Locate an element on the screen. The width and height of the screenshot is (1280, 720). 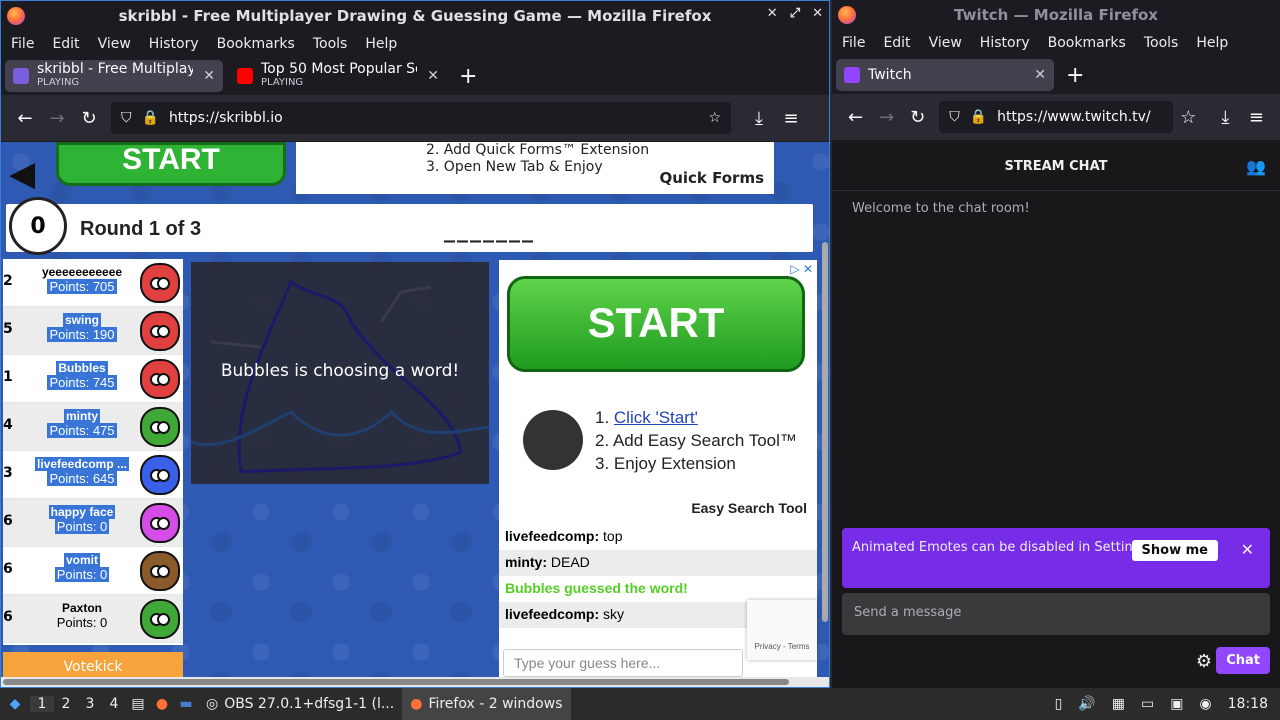
ad-step-2: 2. Add Easy Search Tool™ is located at coordinates (696, 440).